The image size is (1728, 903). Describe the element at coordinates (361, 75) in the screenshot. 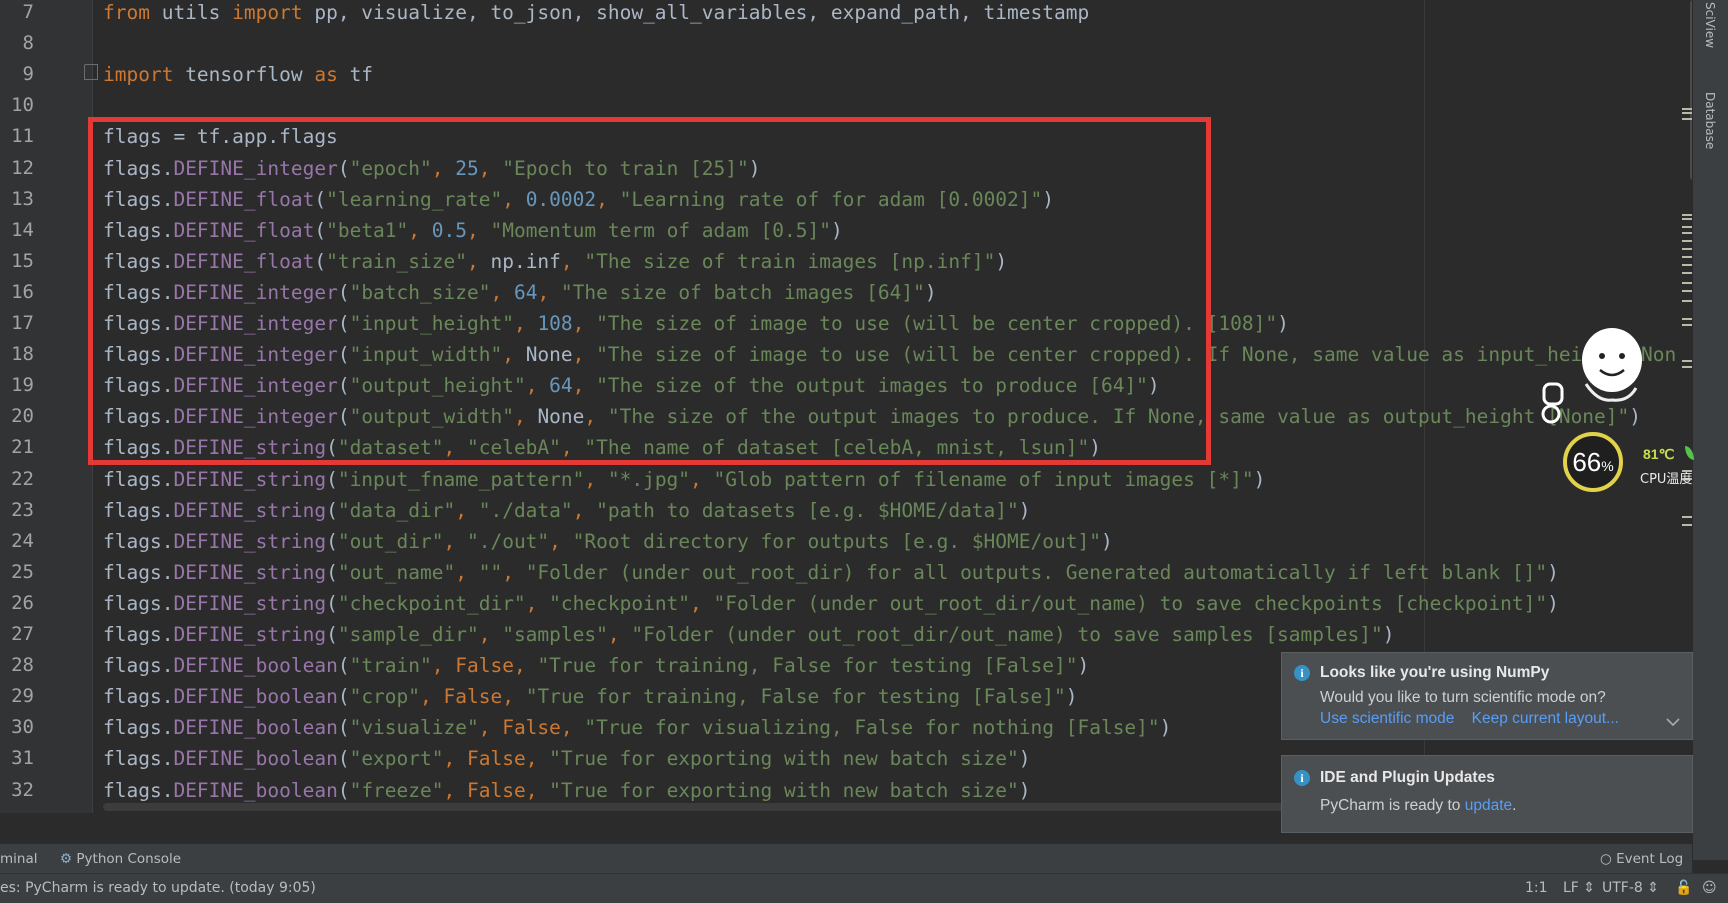

I see `code-token: tf` at that location.